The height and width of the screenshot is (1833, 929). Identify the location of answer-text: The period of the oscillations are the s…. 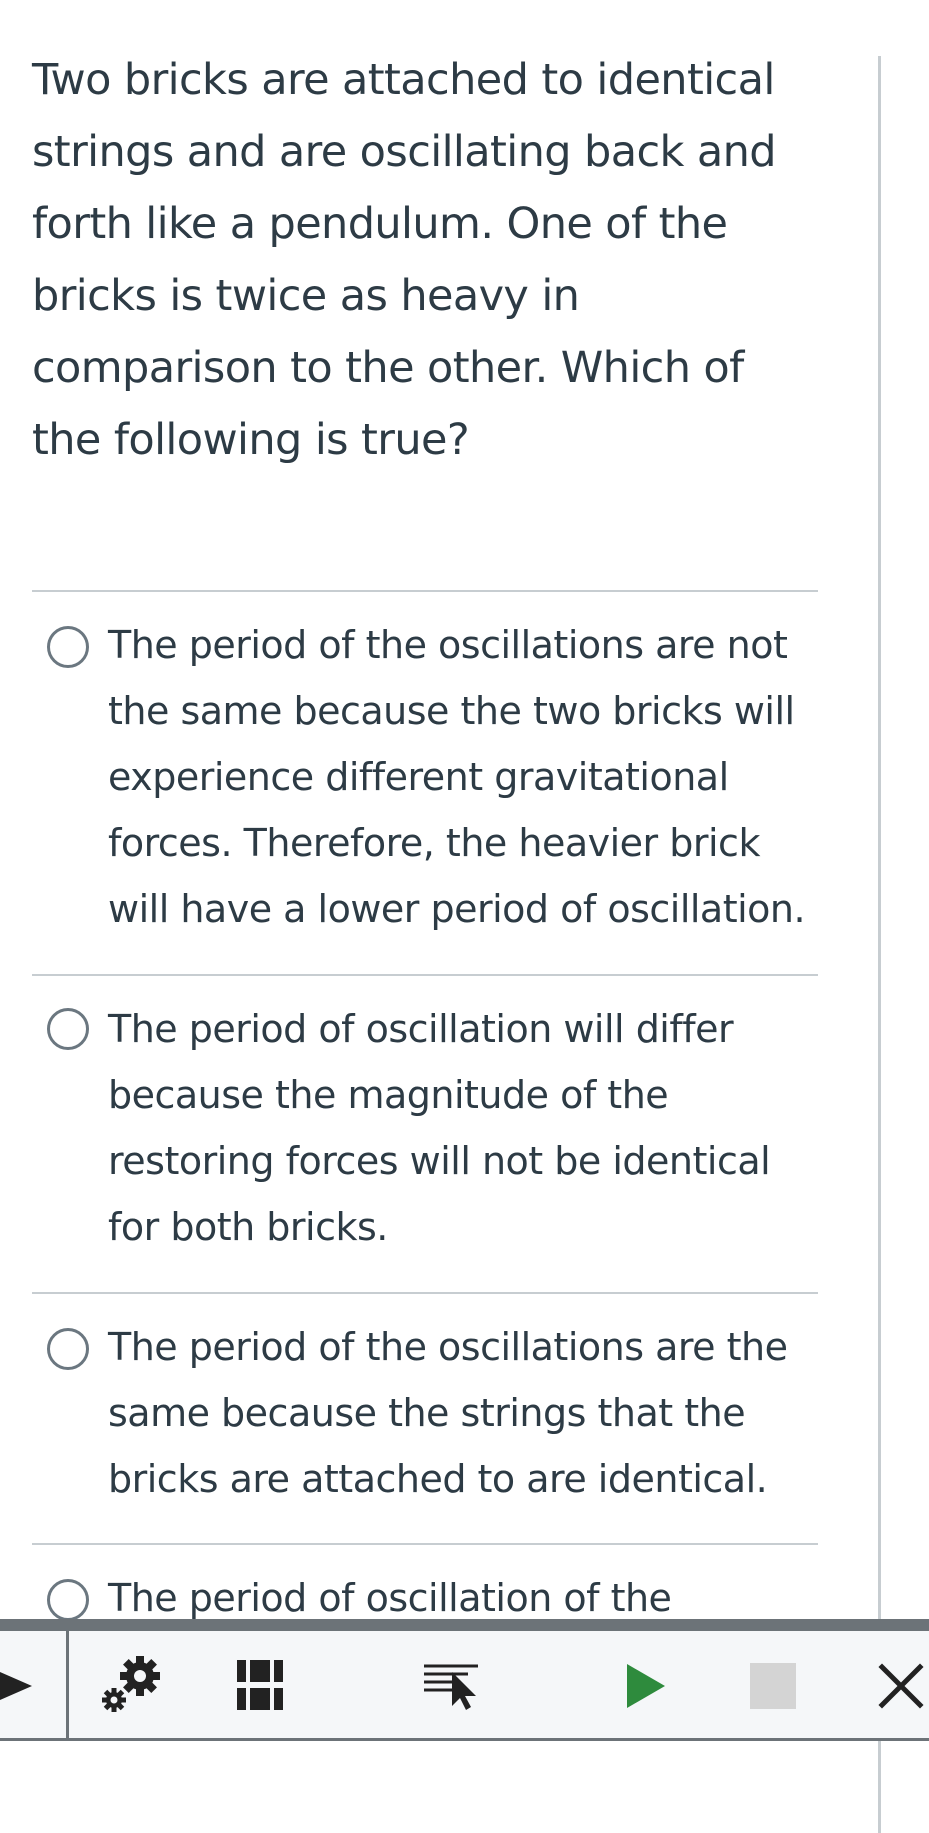
(448, 1413).